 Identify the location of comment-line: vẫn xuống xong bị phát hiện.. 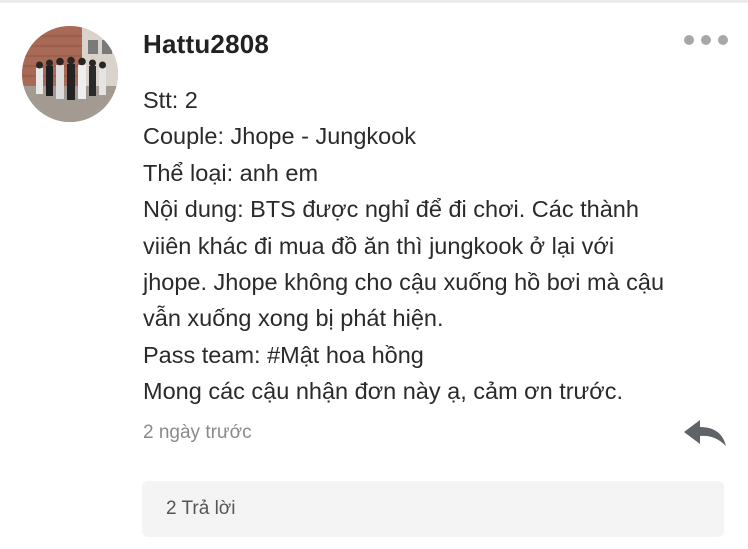
(293, 318).